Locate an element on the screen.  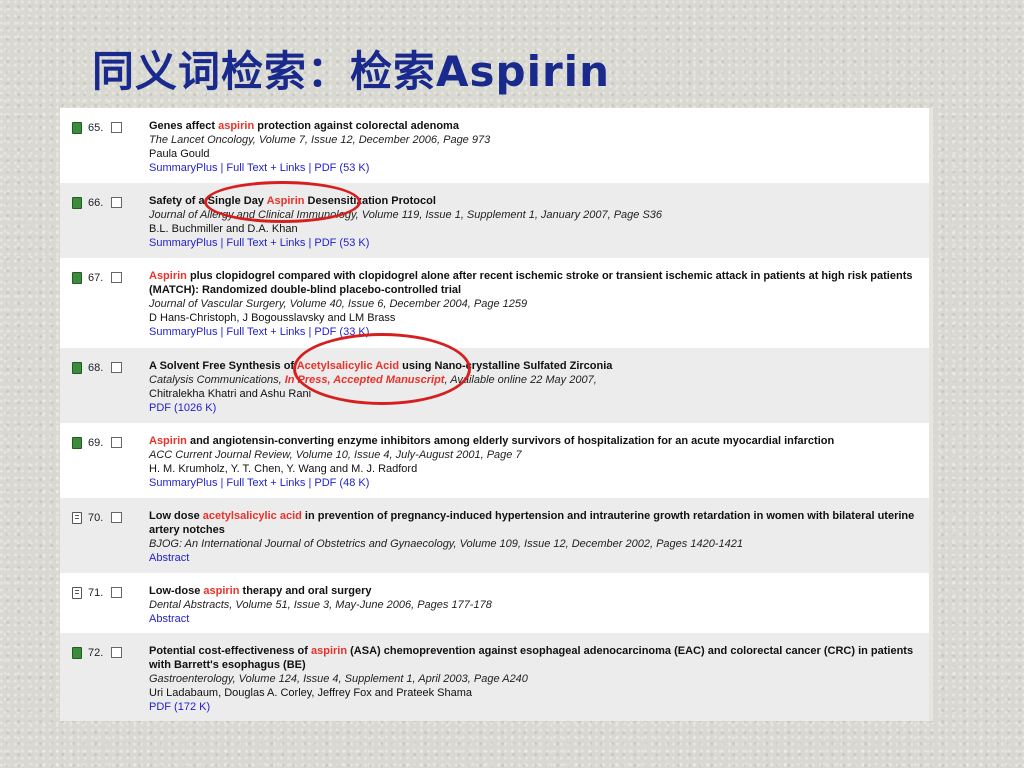
result-authors: Paula Gould is located at coordinates (179, 154).